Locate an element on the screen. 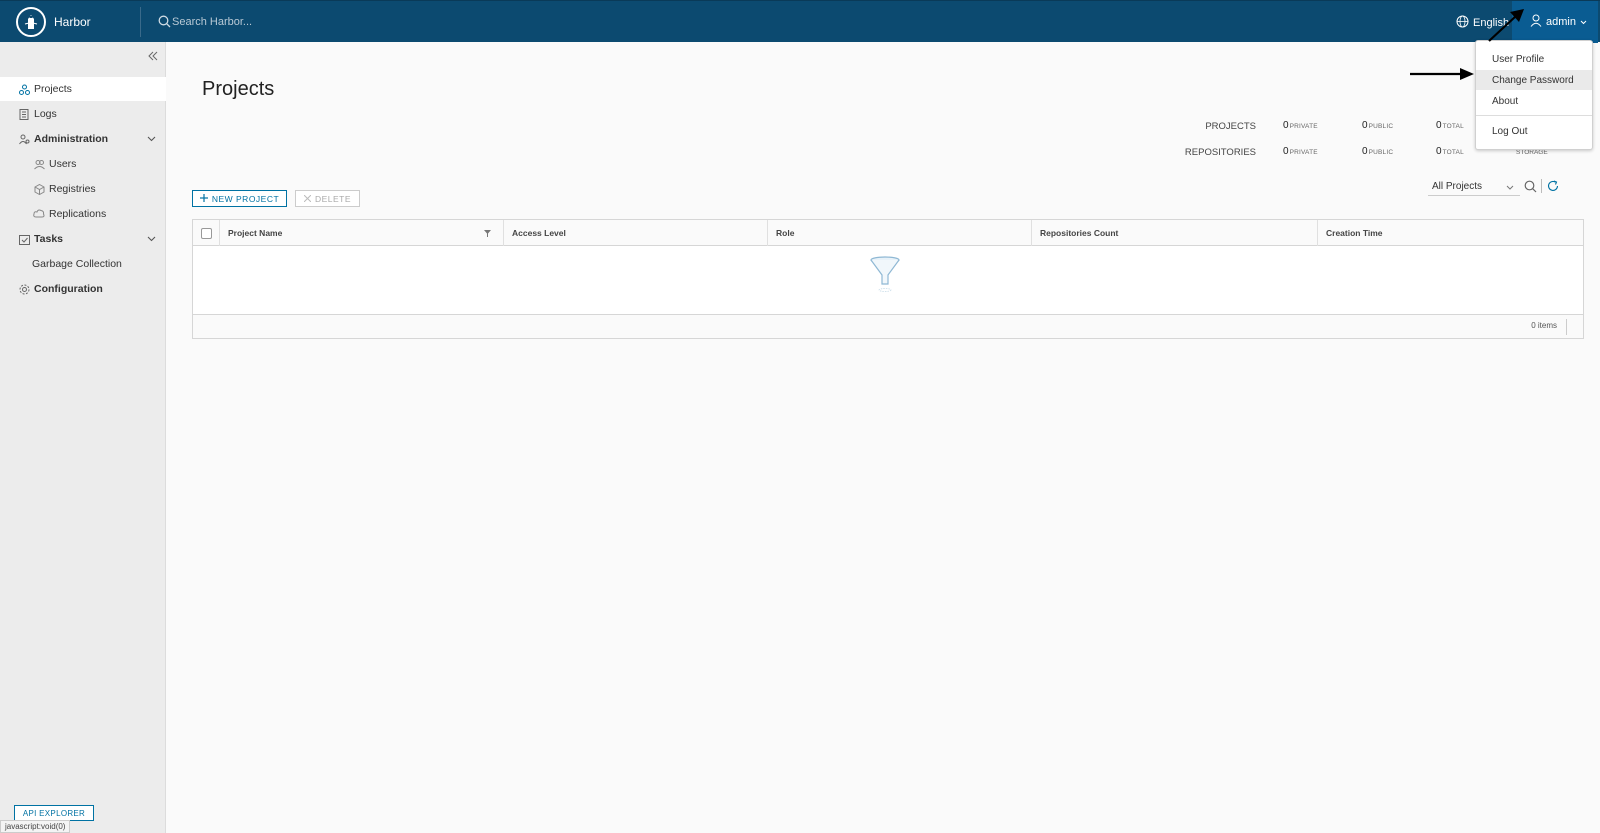 The image size is (1600, 833). projects-stat-label: PROJECTS is located at coordinates (1230, 126).